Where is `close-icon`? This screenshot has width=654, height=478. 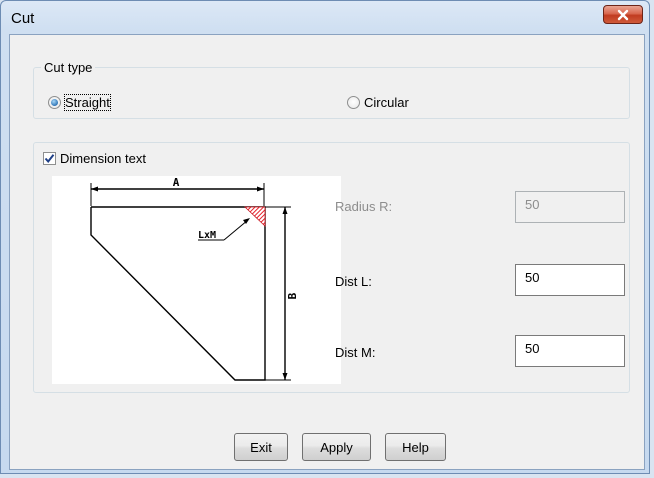
close-icon is located at coordinates (623, 14).